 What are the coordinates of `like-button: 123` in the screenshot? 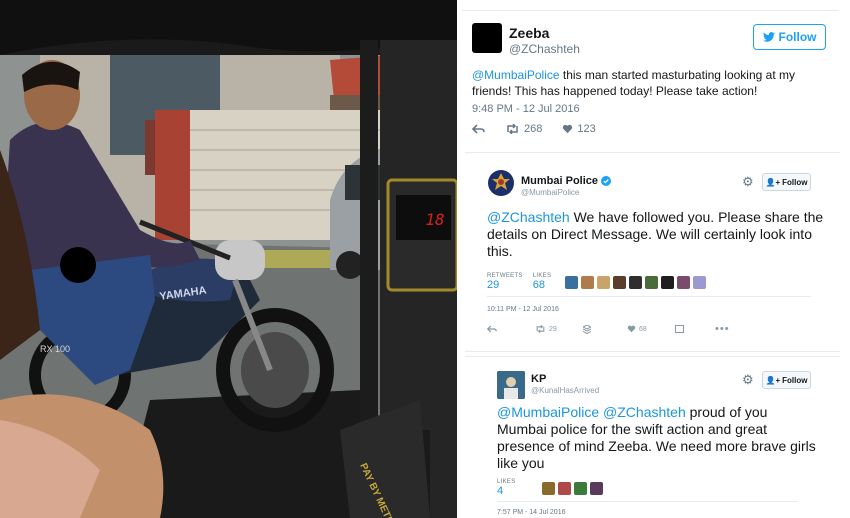 It's located at (579, 129).